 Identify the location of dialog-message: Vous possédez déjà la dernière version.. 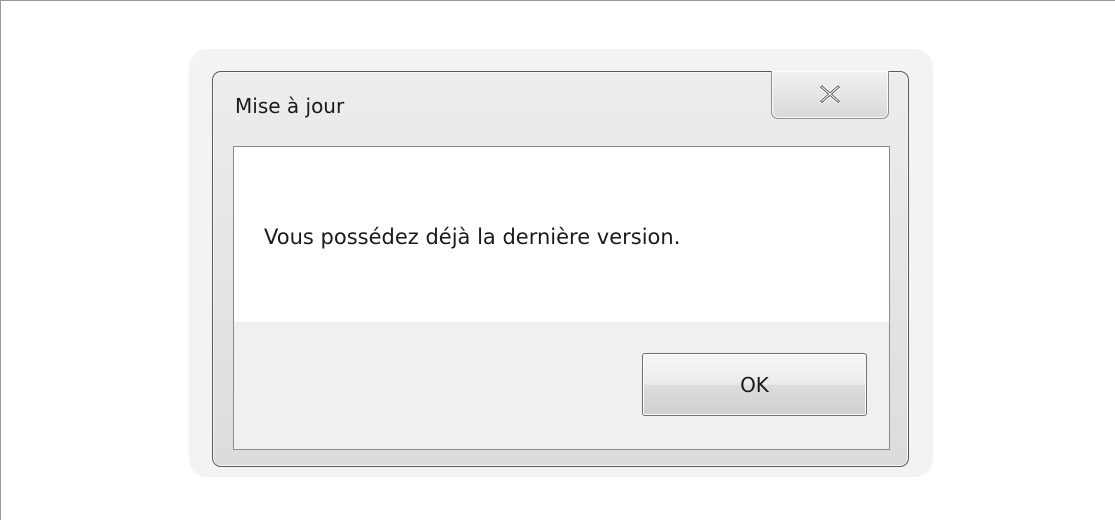
(472, 237).